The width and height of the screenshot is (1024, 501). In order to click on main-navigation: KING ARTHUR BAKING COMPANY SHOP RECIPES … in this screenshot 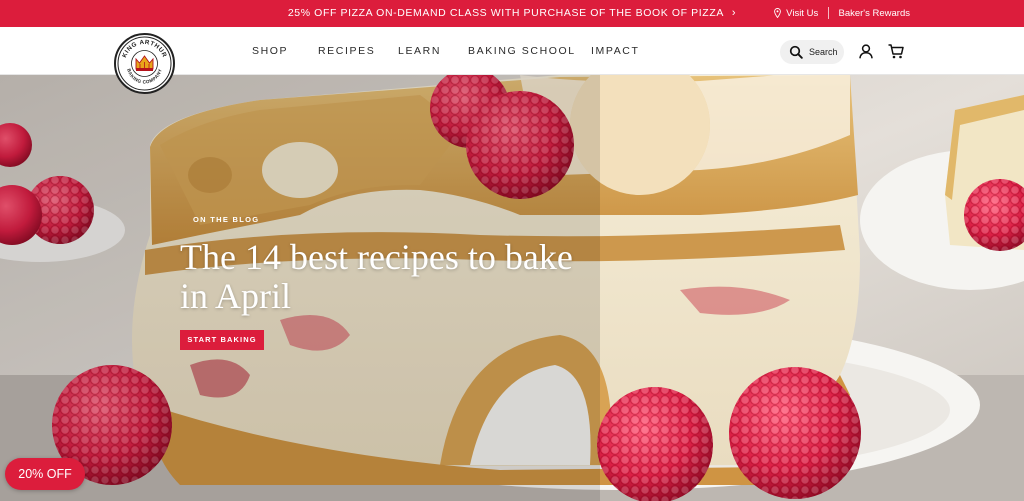, I will do `click(512, 60)`.